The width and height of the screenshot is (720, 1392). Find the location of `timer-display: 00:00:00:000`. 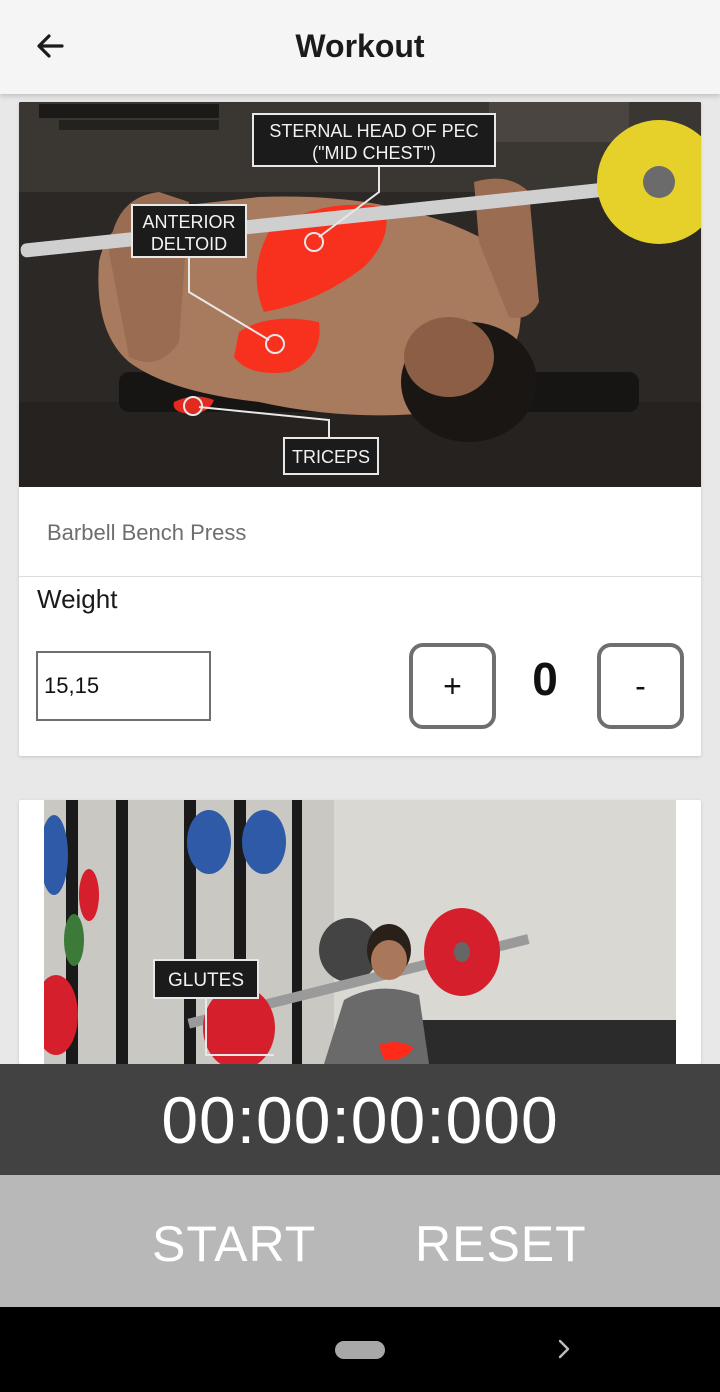

timer-display: 00:00:00:000 is located at coordinates (360, 1119).